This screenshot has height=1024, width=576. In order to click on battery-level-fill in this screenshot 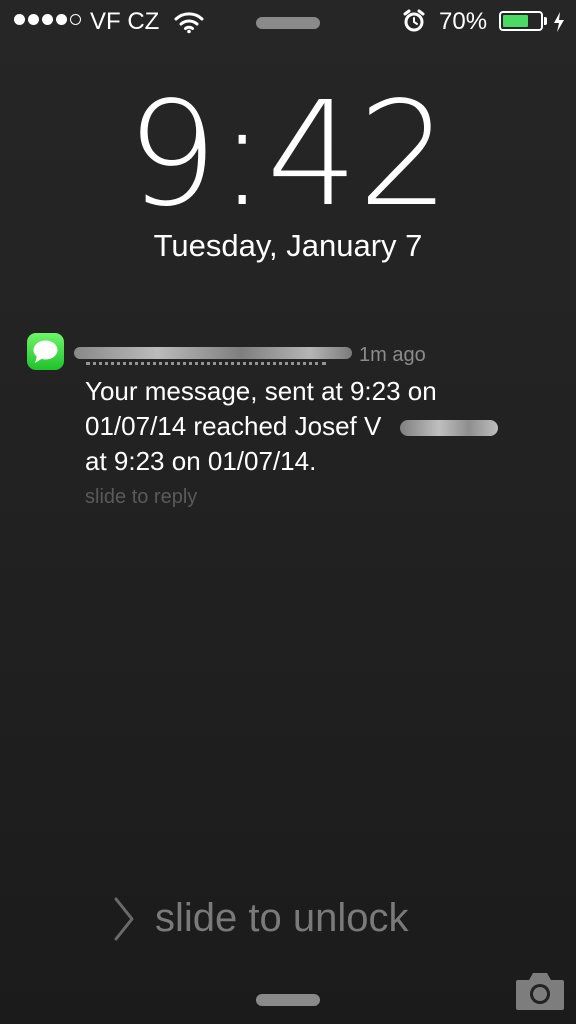, I will do `click(515, 21)`.